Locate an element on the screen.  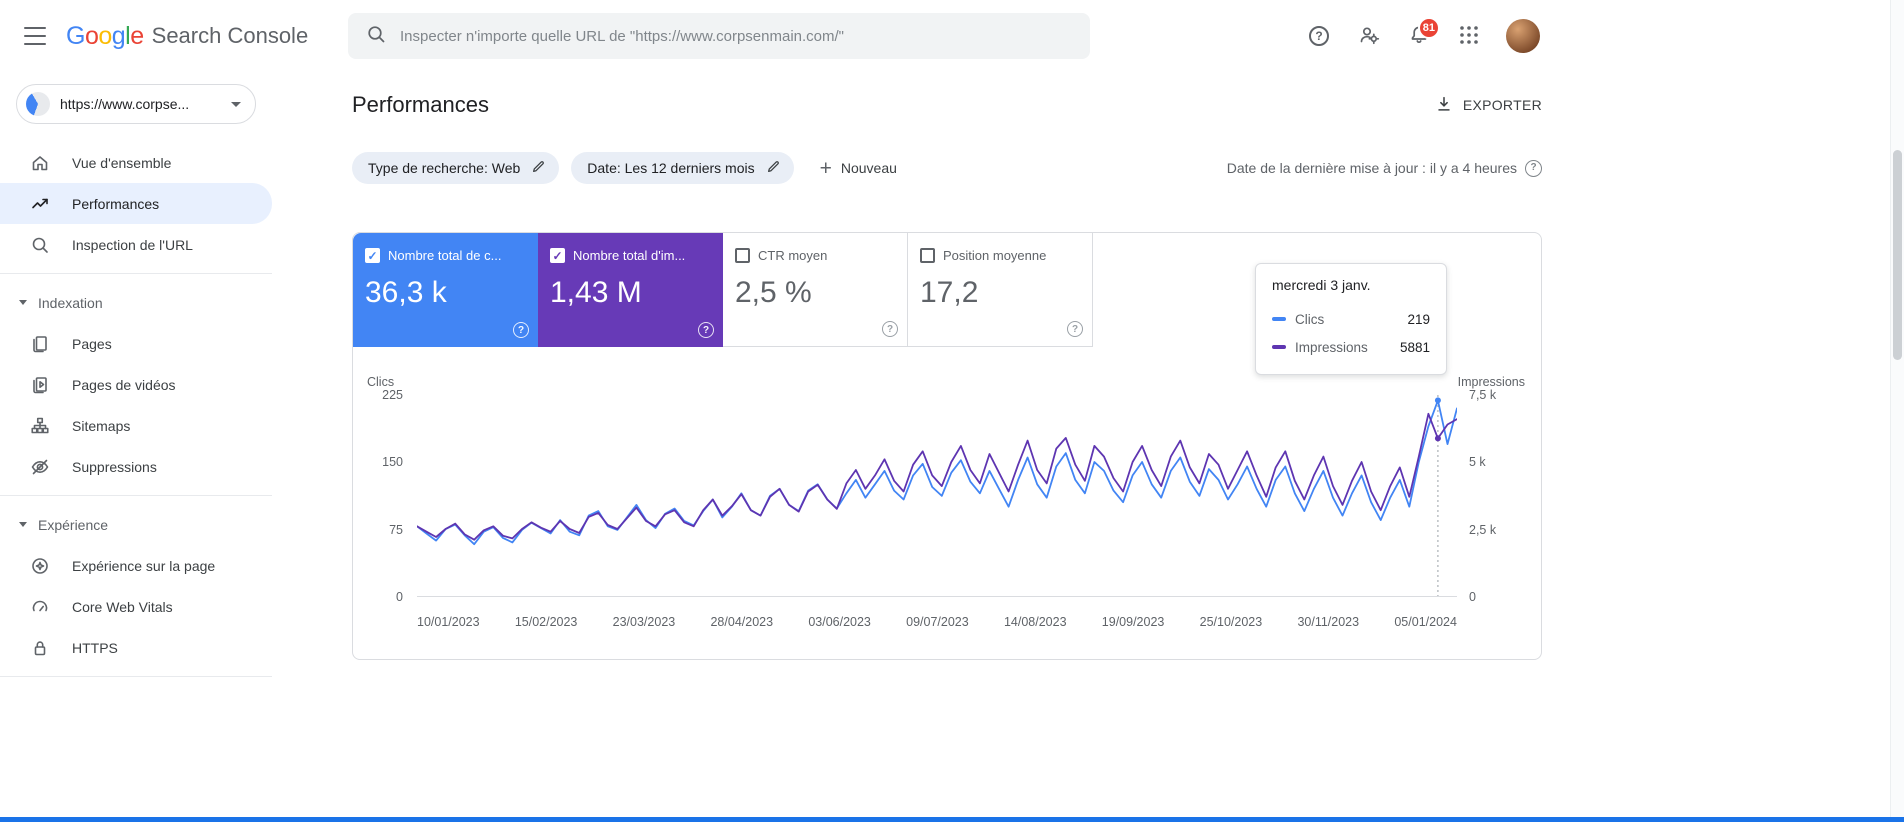
apps-grid-button is located at coordinates (1469, 36).